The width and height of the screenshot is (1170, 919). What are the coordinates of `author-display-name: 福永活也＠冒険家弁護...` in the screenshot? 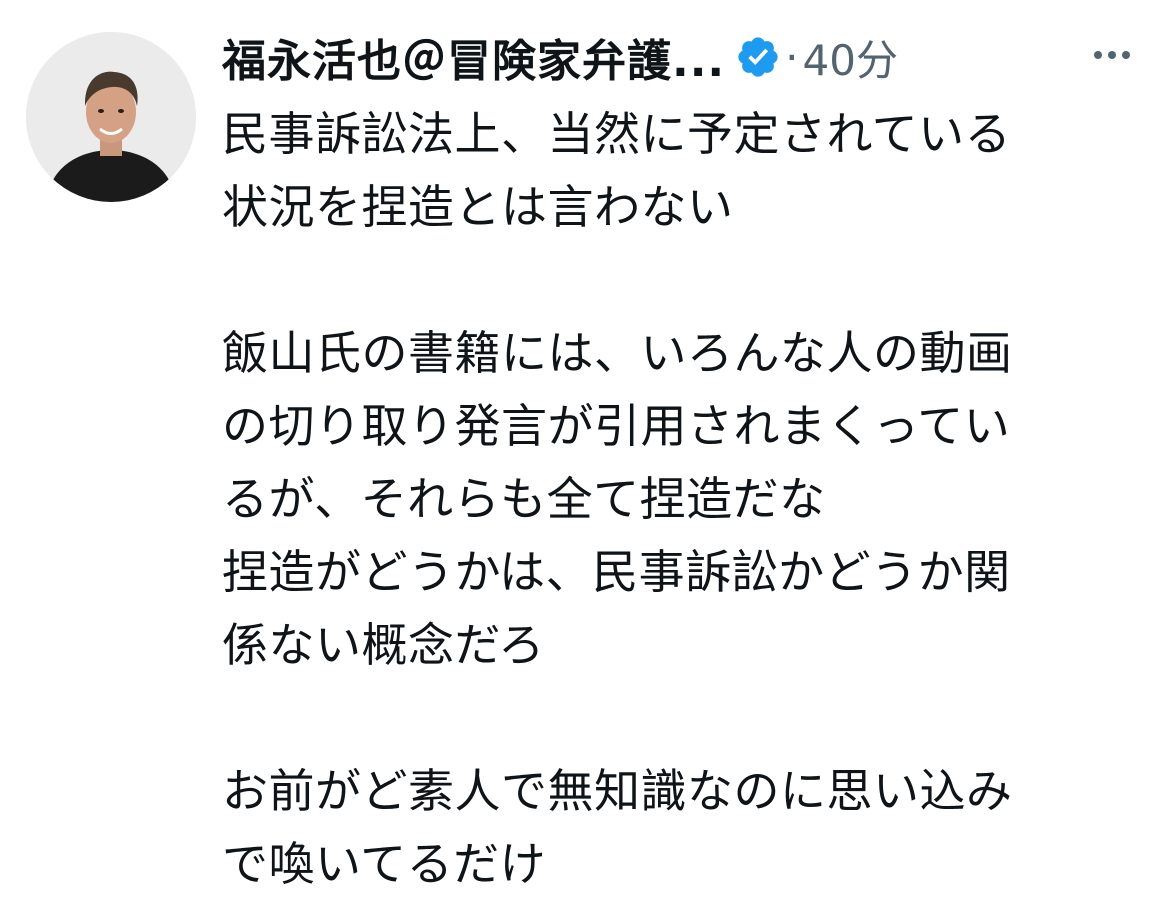 It's located at (473, 57).